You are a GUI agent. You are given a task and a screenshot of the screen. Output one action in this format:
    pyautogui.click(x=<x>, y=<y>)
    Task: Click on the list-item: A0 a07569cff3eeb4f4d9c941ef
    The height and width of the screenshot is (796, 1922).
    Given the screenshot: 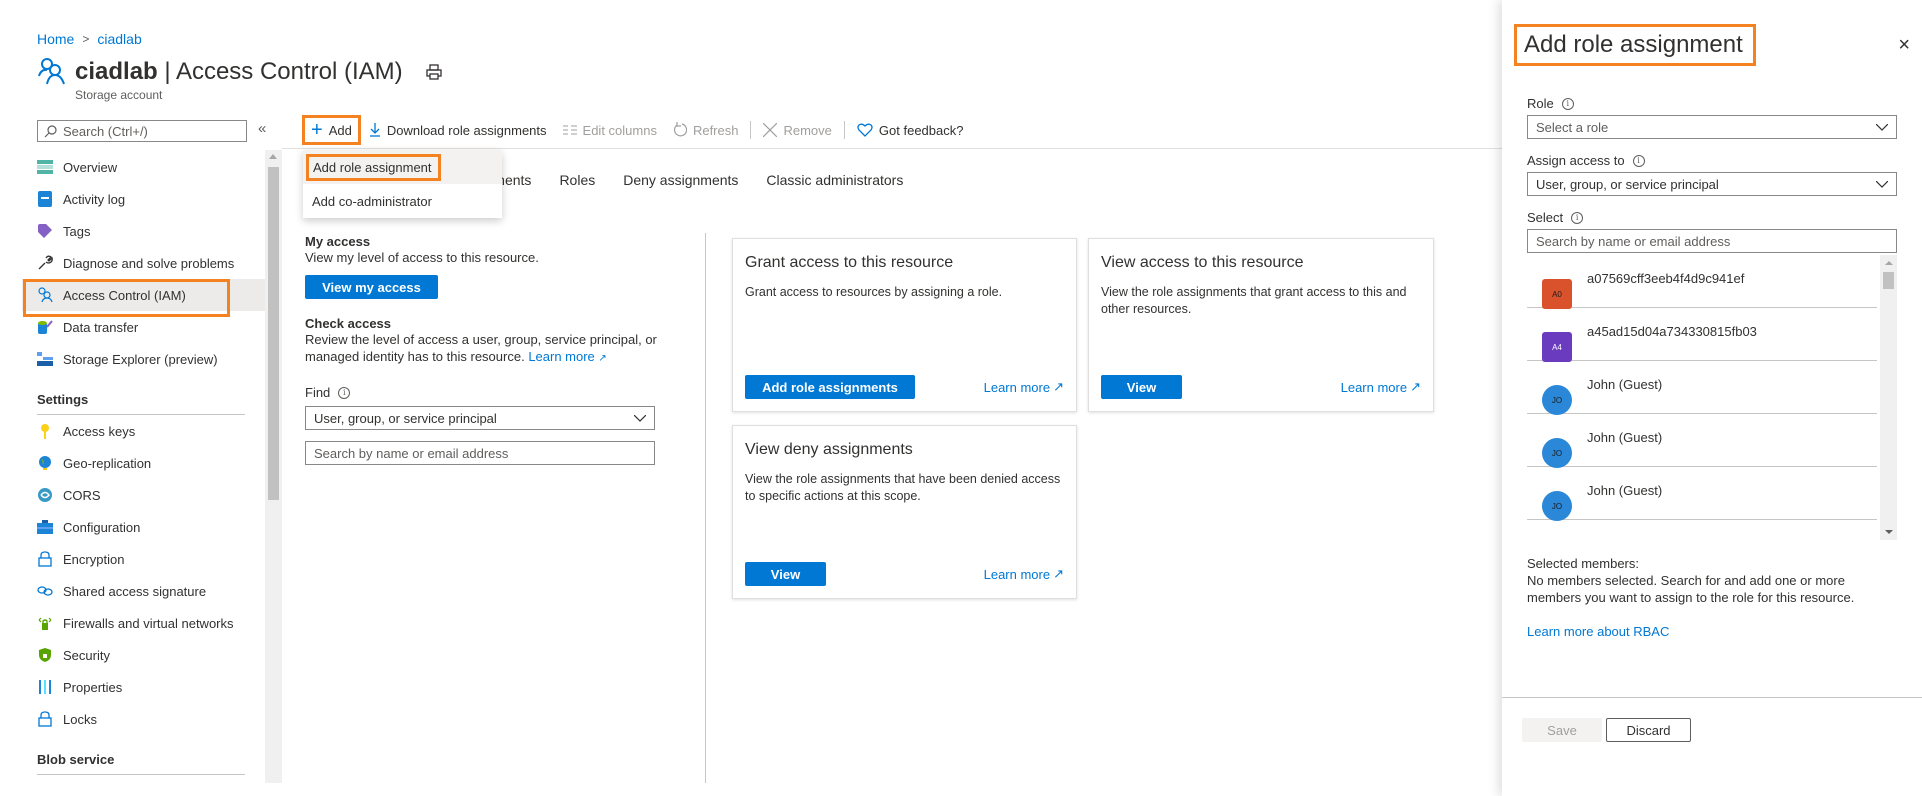 What is the action you would take?
    pyautogui.click(x=1702, y=282)
    